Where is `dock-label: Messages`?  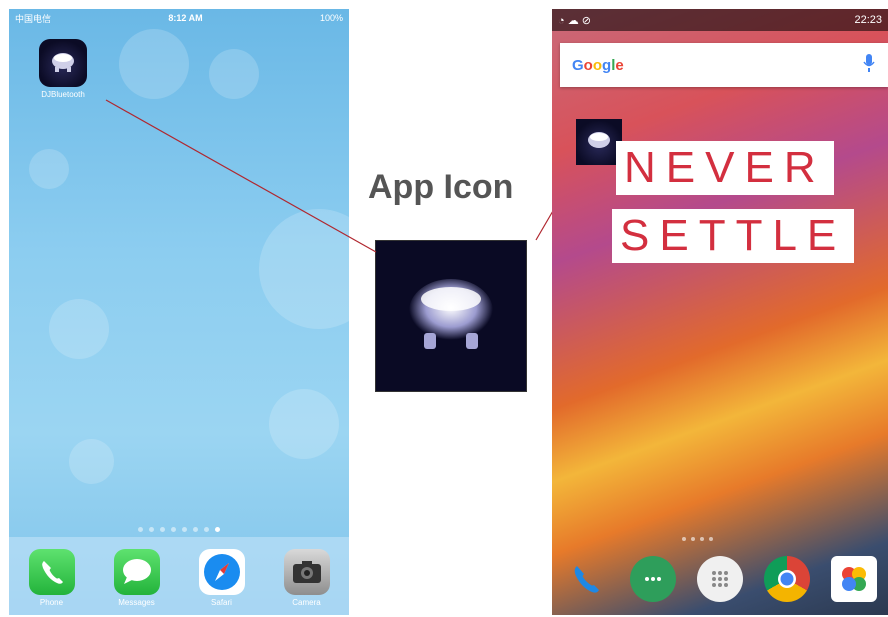
dock-label: Messages is located at coordinates (136, 602).